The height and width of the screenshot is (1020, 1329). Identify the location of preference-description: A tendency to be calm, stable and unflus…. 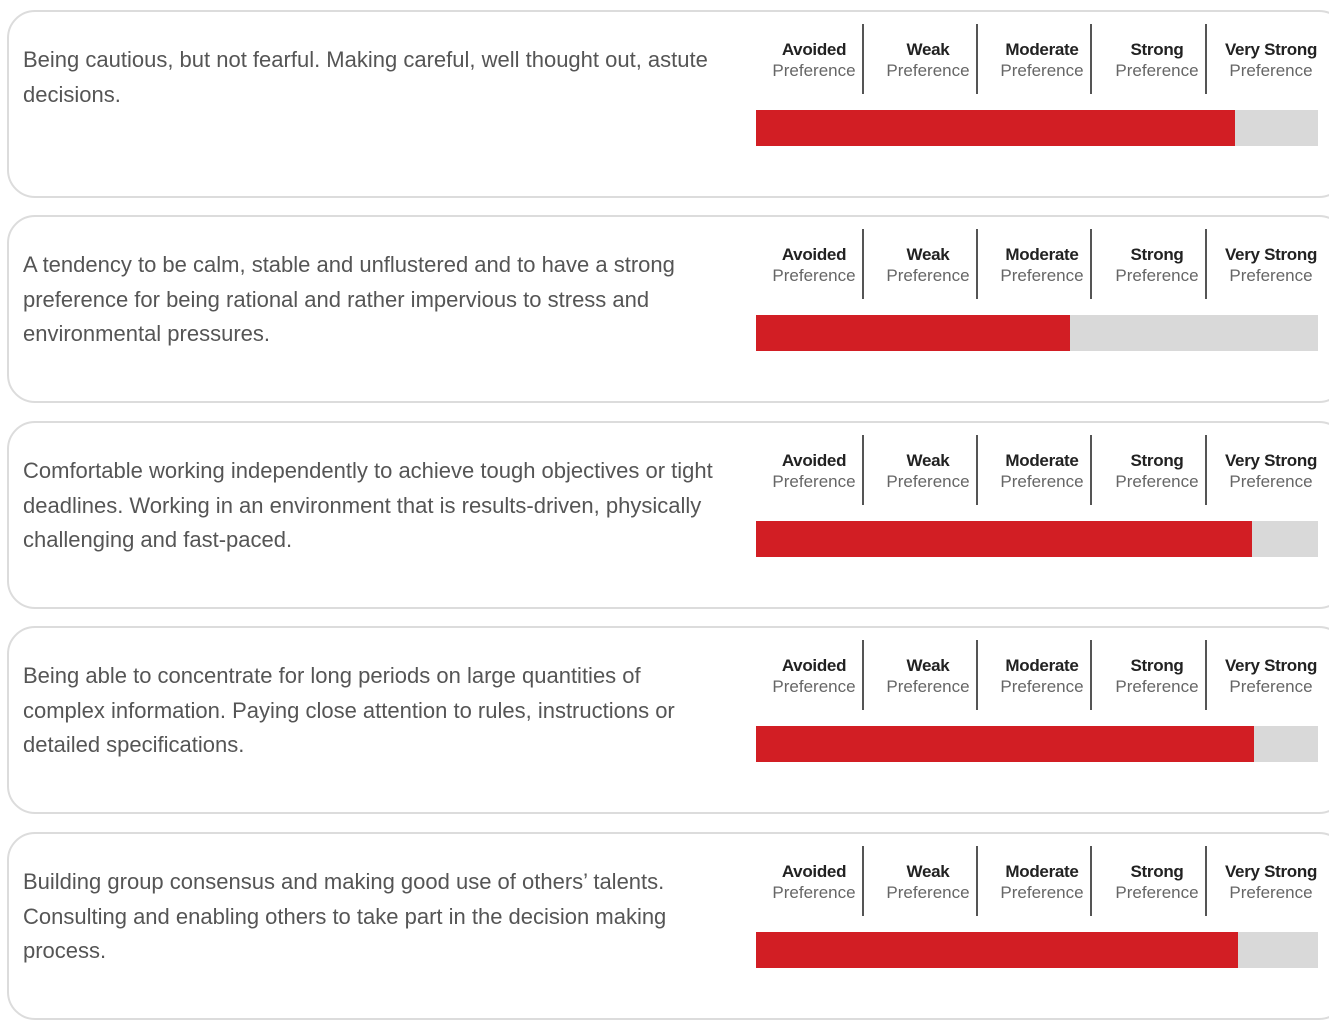
(349, 299).